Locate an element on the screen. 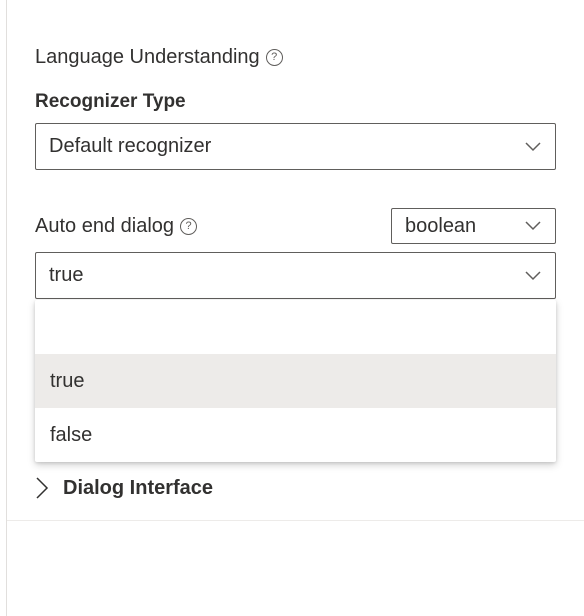 The width and height of the screenshot is (584, 616). menu-option-empty is located at coordinates (295, 327).